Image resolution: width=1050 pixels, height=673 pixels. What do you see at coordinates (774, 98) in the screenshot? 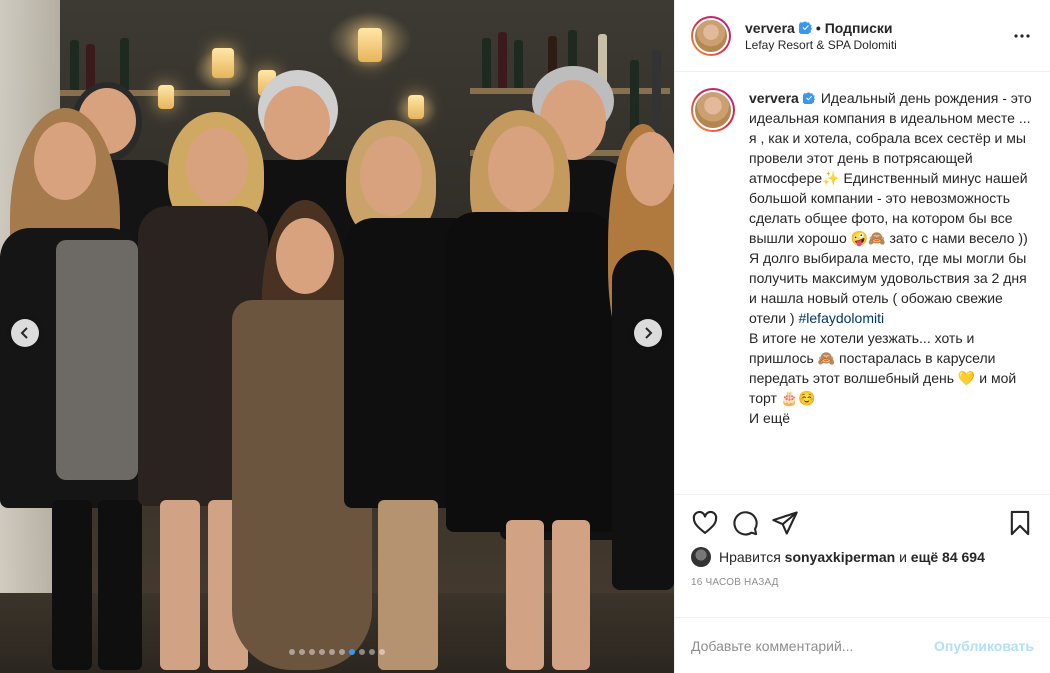
I see `caption-username: ververa` at bounding box center [774, 98].